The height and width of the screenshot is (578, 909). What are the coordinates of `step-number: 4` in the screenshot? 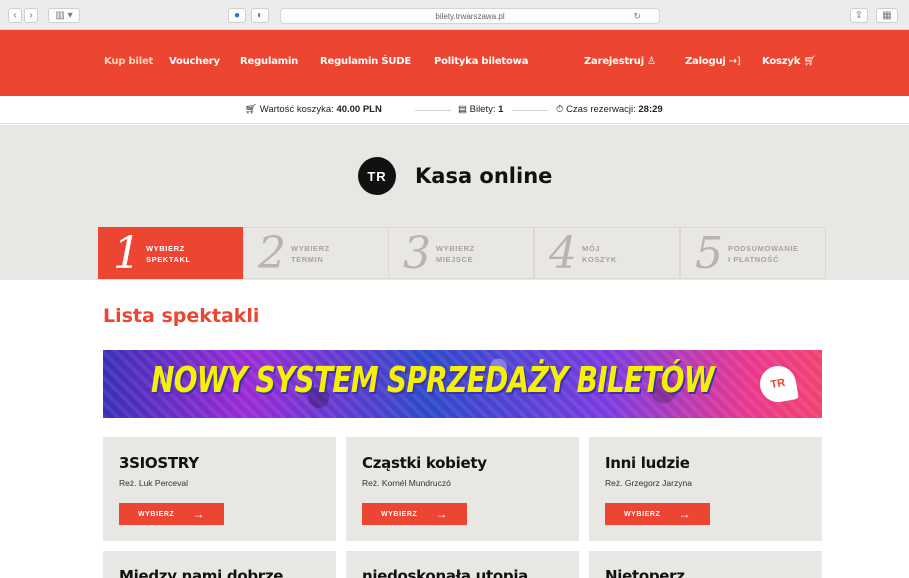 It's located at (563, 253).